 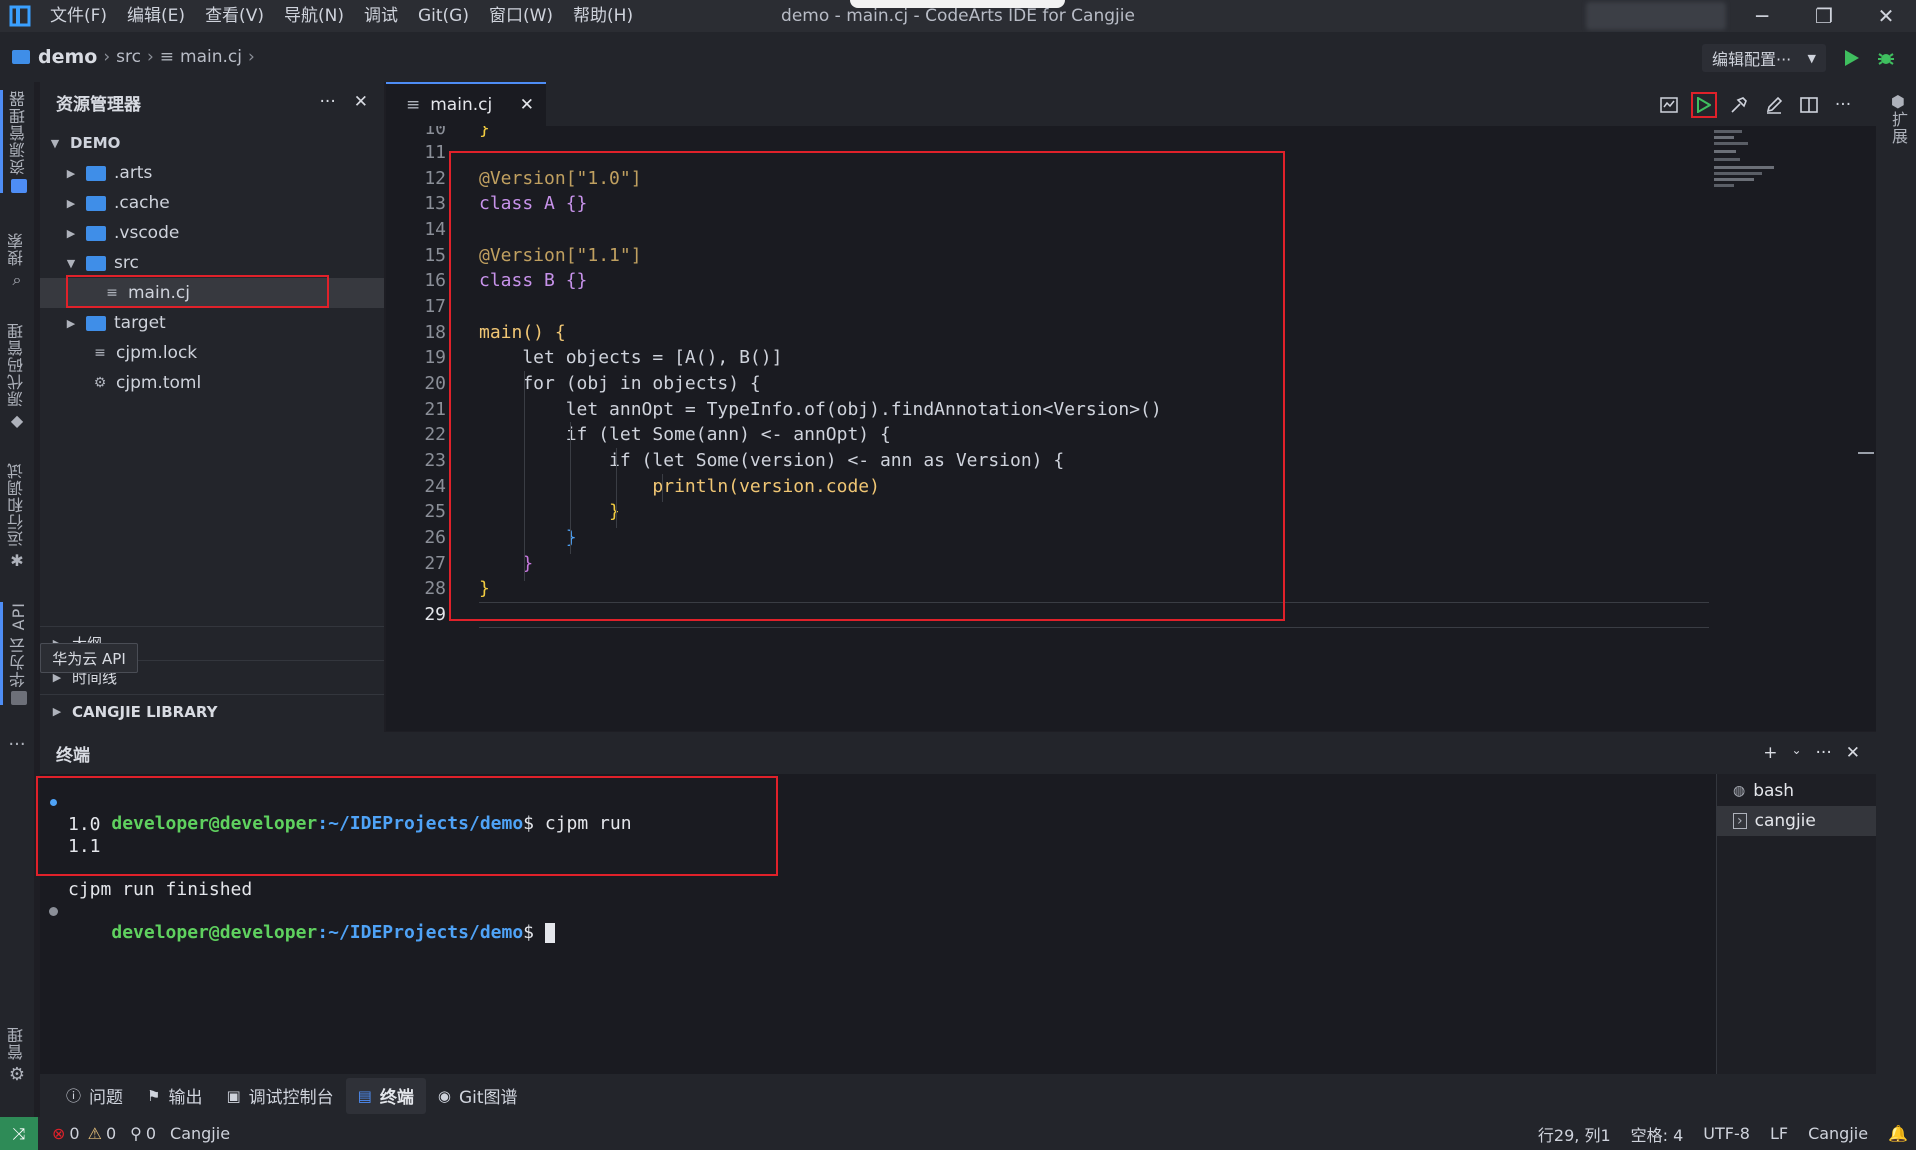 I want to click on tree-item-cache: ▶ .cache, so click(x=212, y=203).